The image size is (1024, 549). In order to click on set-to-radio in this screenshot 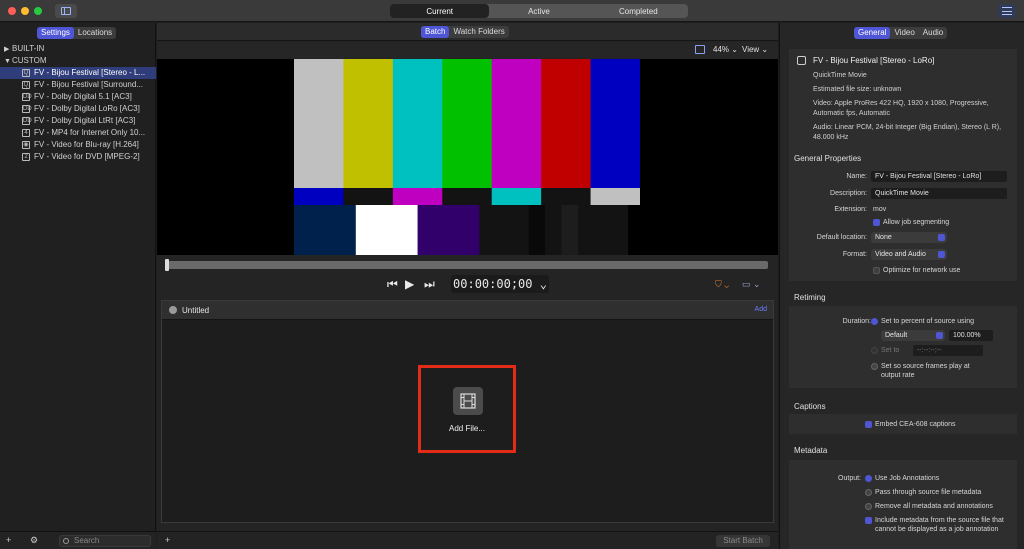, I will do `click(874, 350)`.